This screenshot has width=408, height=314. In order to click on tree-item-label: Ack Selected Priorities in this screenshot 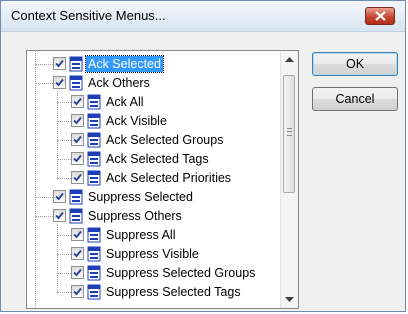, I will do `click(169, 178)`.